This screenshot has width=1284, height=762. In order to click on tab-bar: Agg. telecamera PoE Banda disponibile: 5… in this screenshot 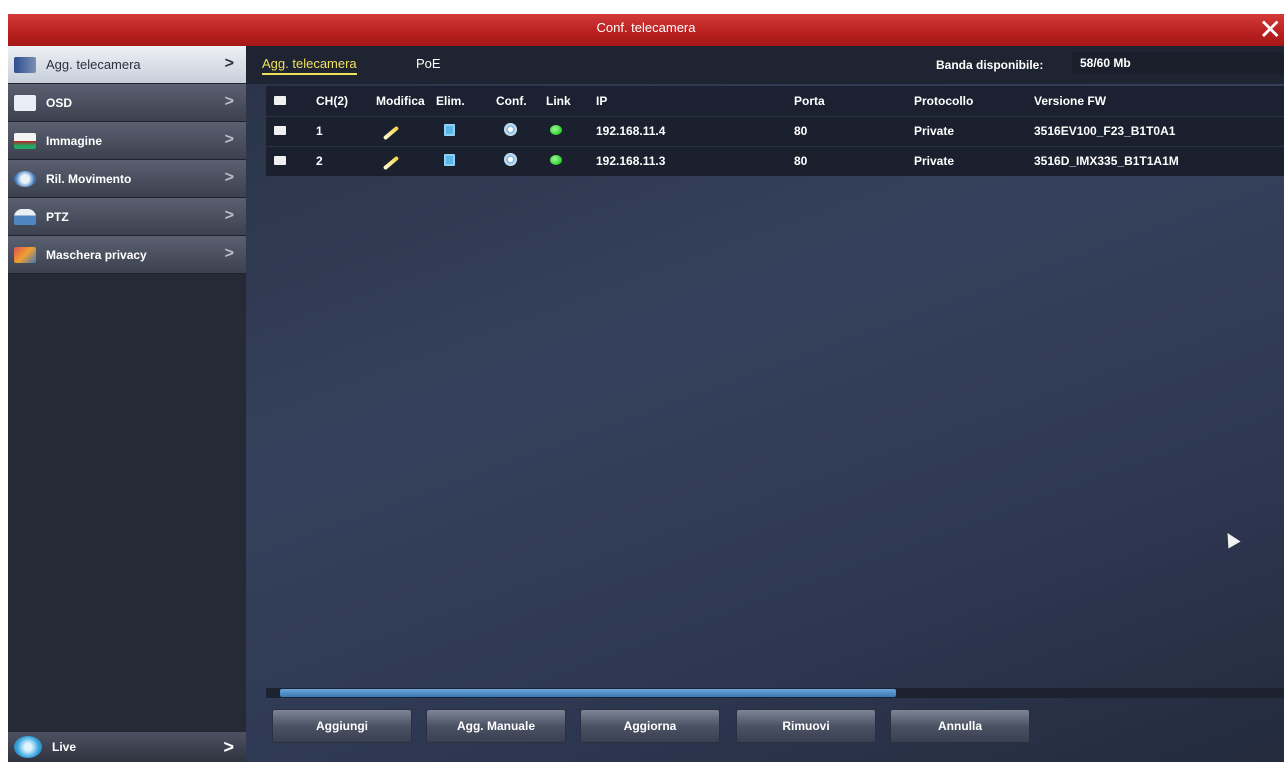, I will do `click(765, 65)`.